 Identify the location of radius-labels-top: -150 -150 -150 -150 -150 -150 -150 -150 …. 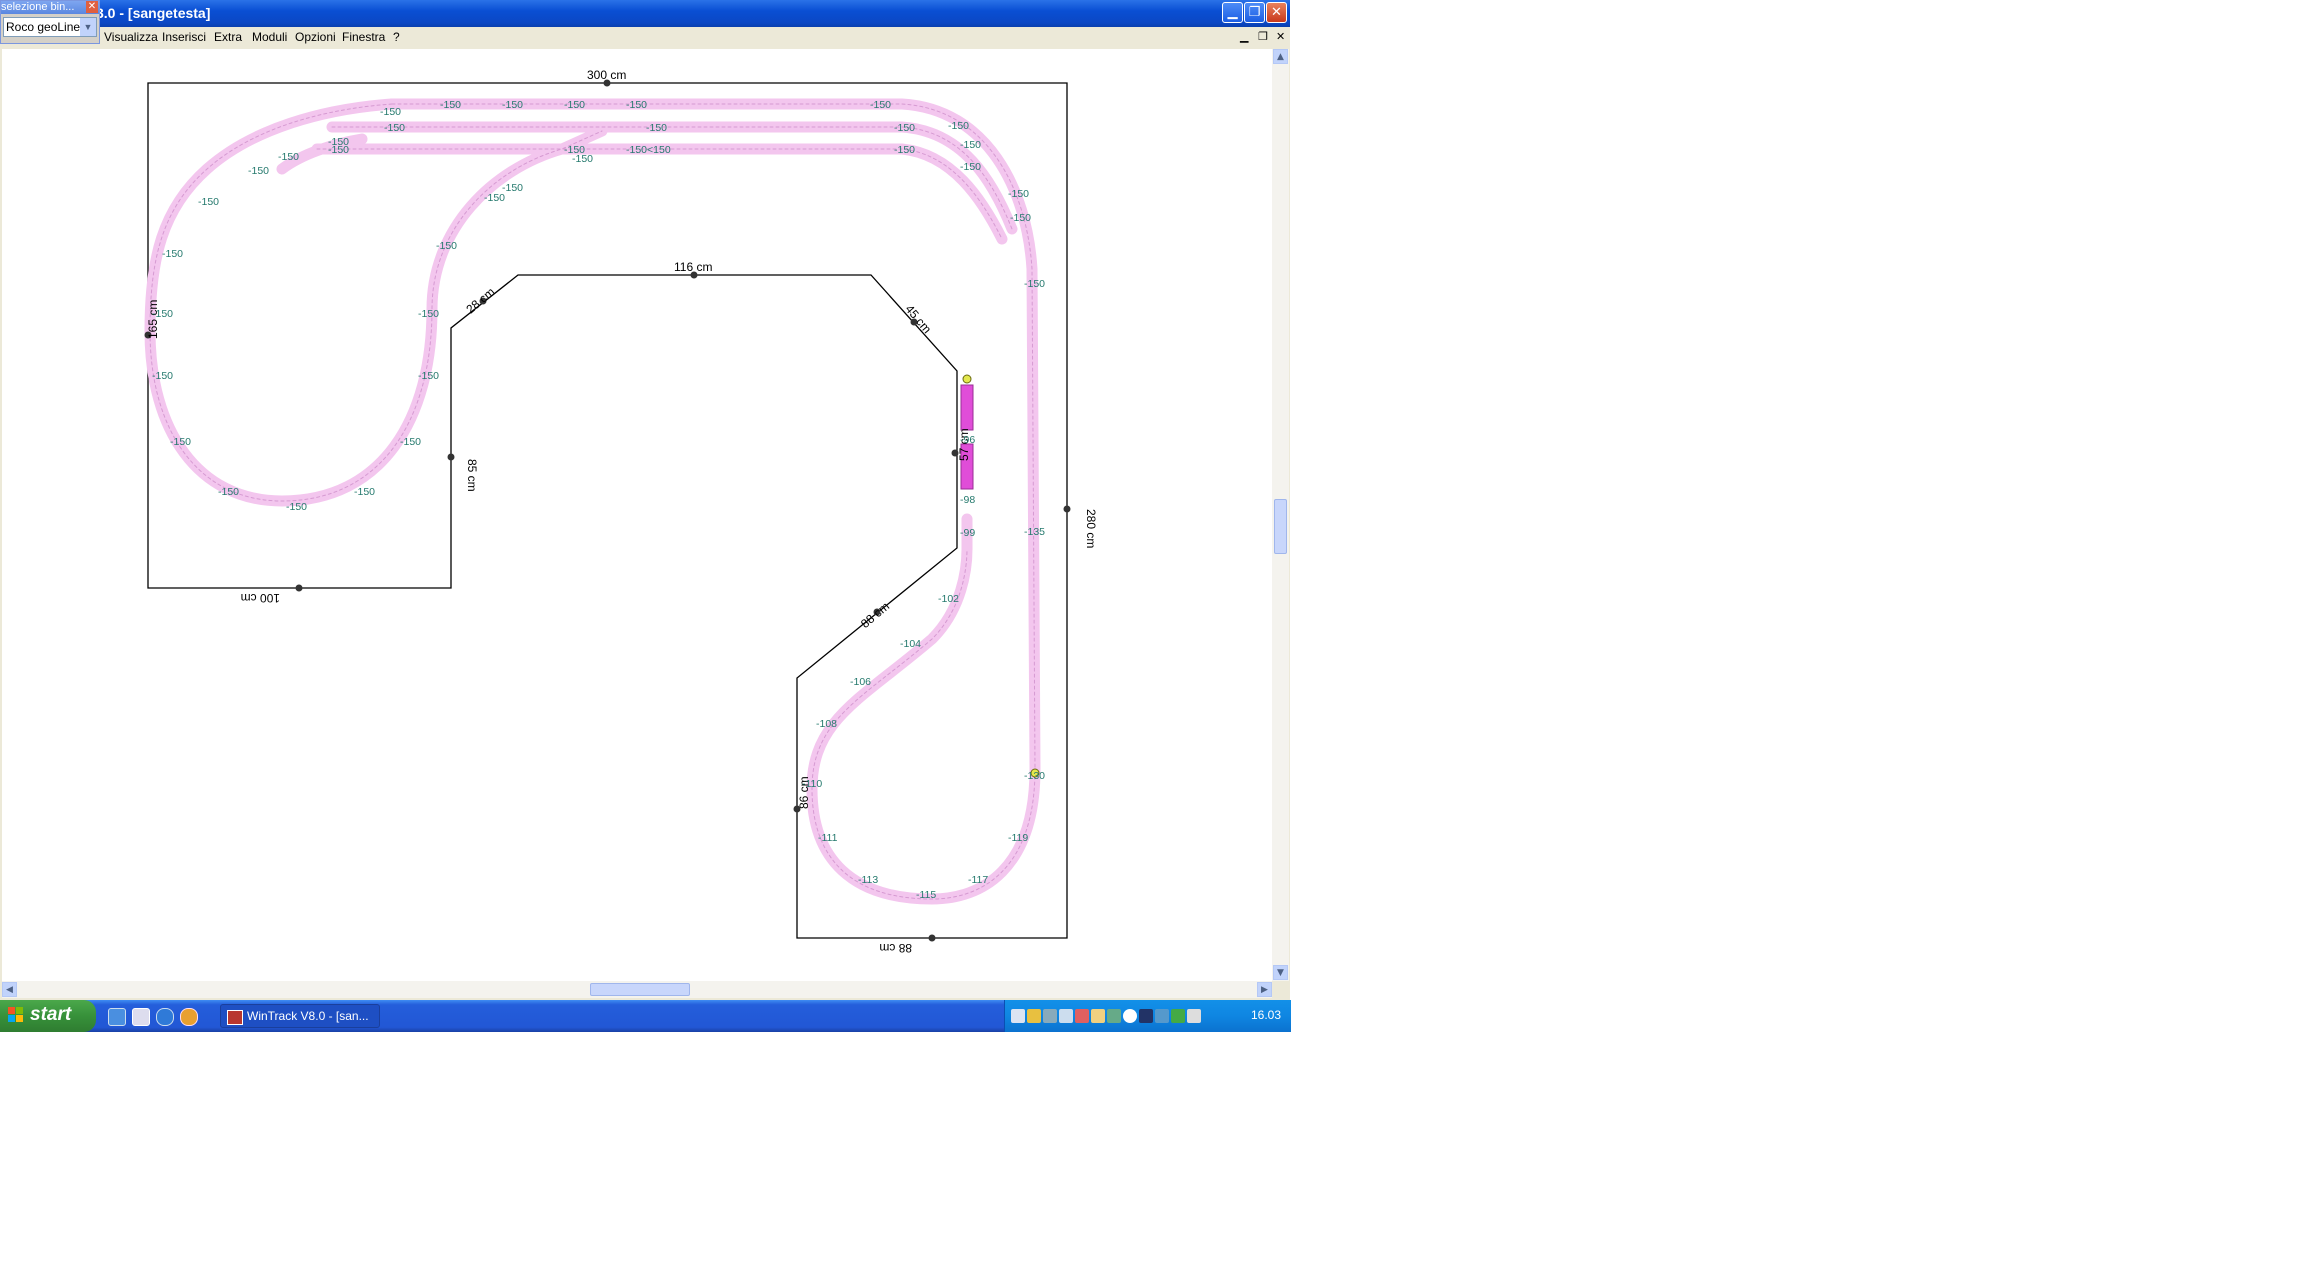
(629, 136).